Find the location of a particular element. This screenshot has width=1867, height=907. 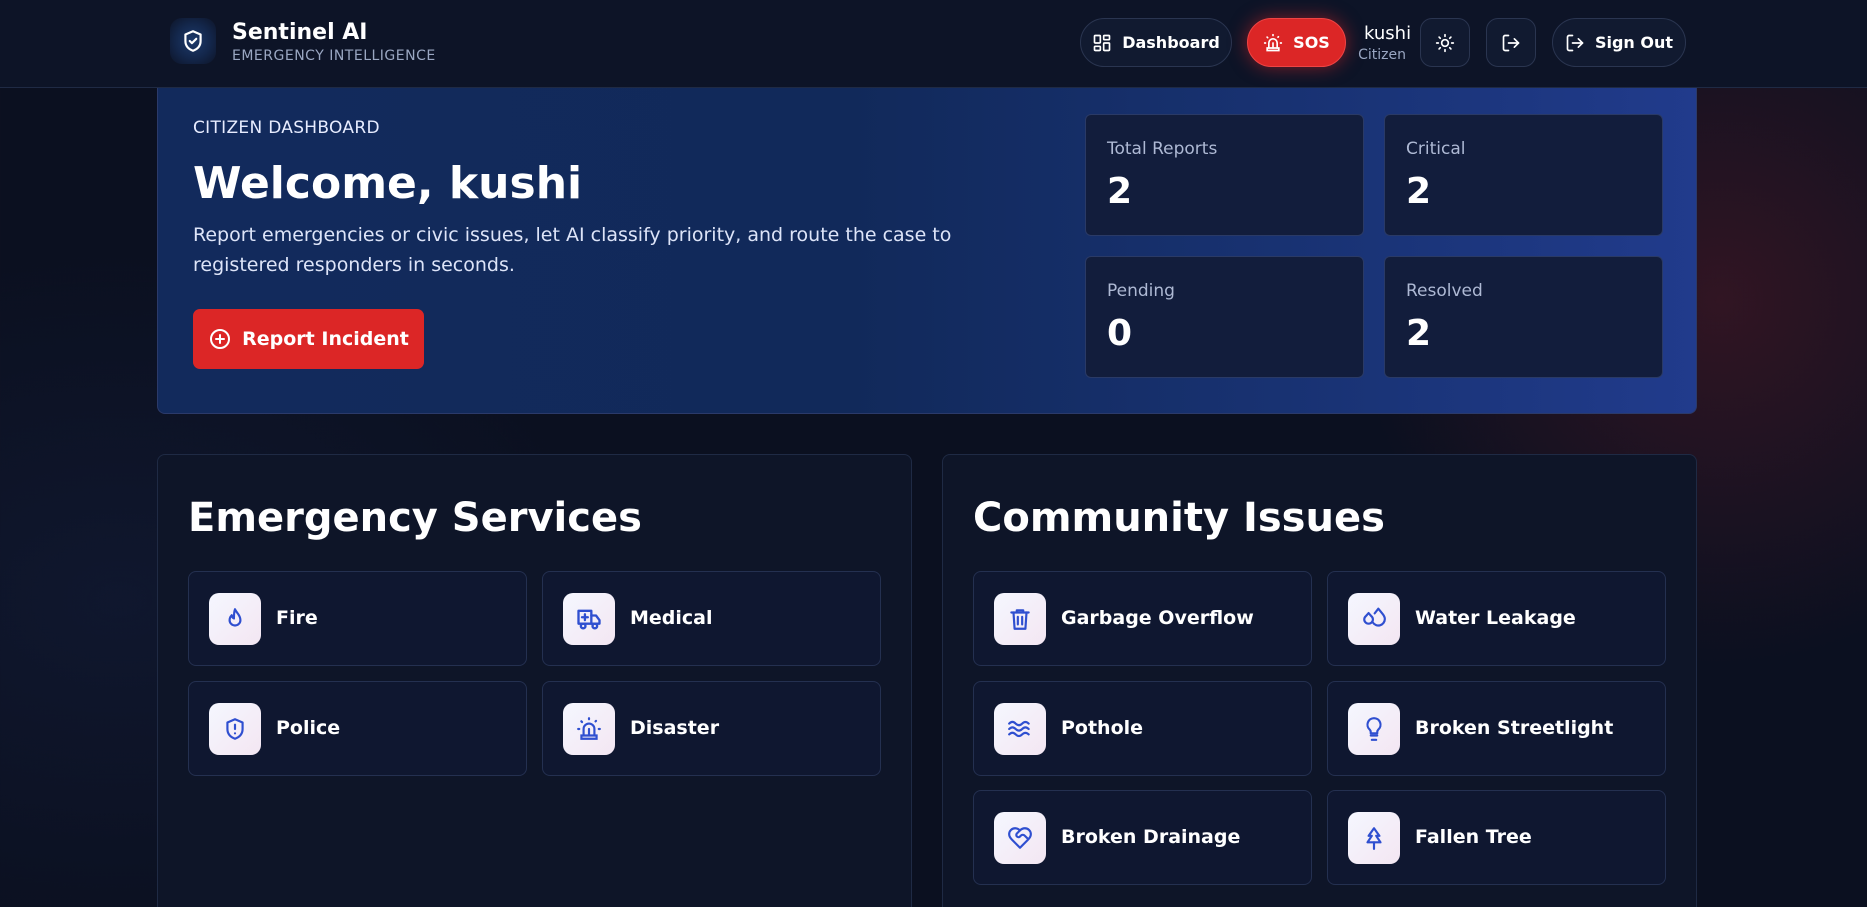

issue-tile-broken-streetlight: Broken Streetlight is located at coordinates (1496, 728).